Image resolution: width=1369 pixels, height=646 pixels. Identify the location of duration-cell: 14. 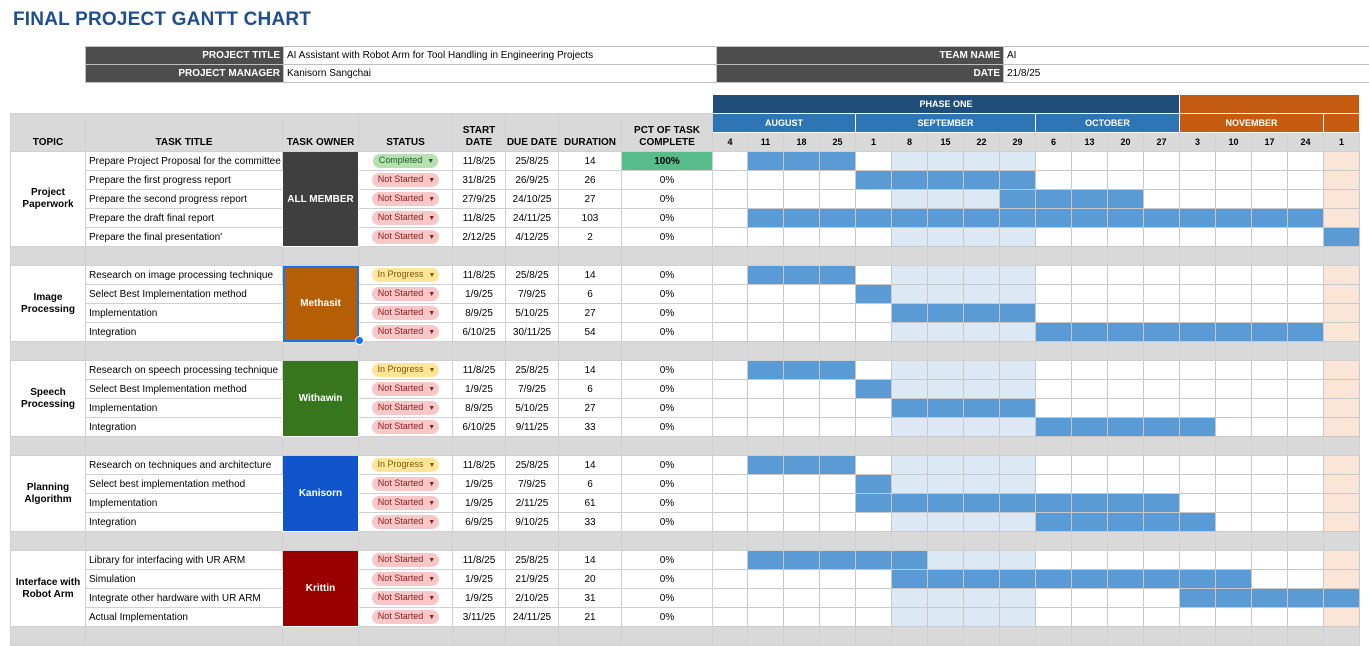
(590, 275).